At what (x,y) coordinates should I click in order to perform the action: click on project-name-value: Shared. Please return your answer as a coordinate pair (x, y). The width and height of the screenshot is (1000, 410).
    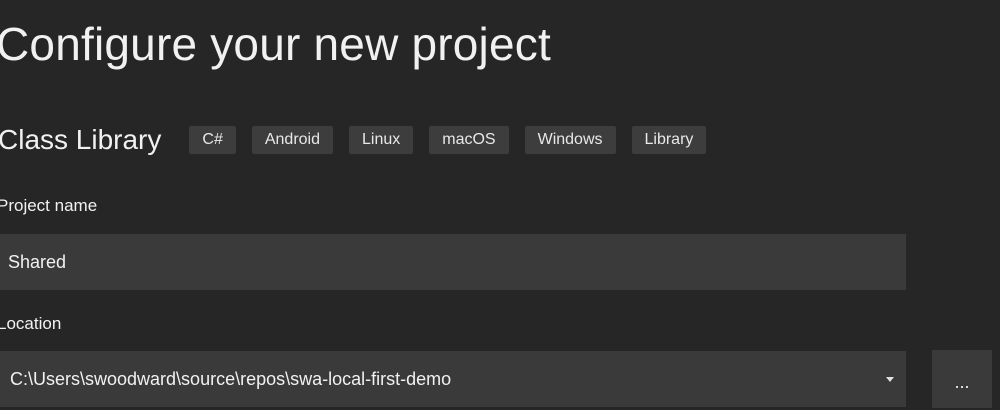
    Looking at the image, I should click on (37, 261).